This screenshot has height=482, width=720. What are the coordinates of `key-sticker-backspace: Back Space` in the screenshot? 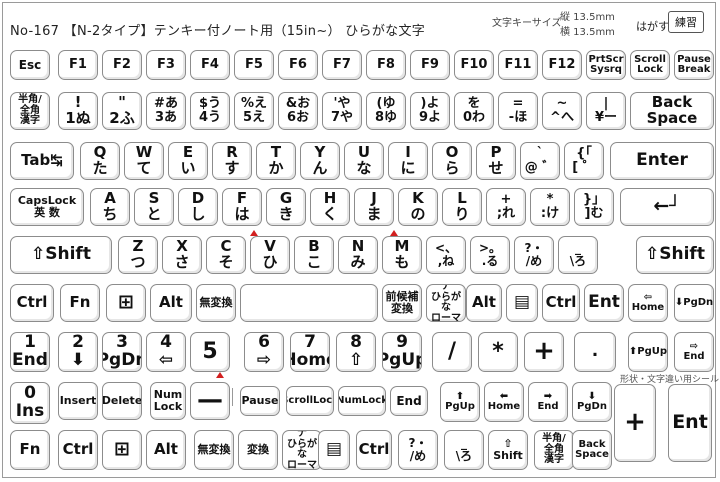 It's located at (672, 111).